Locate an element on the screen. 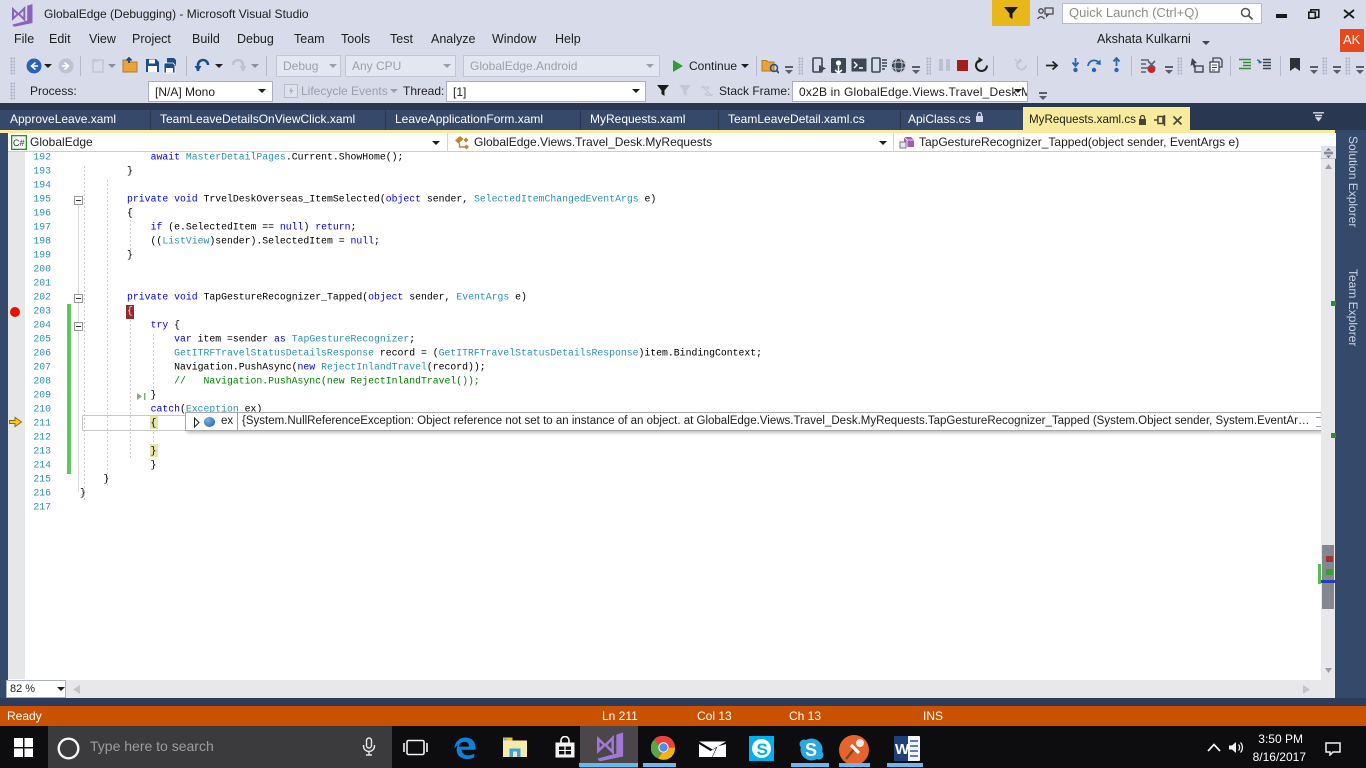  svg-text: C# is located at coordinates (19, 143).